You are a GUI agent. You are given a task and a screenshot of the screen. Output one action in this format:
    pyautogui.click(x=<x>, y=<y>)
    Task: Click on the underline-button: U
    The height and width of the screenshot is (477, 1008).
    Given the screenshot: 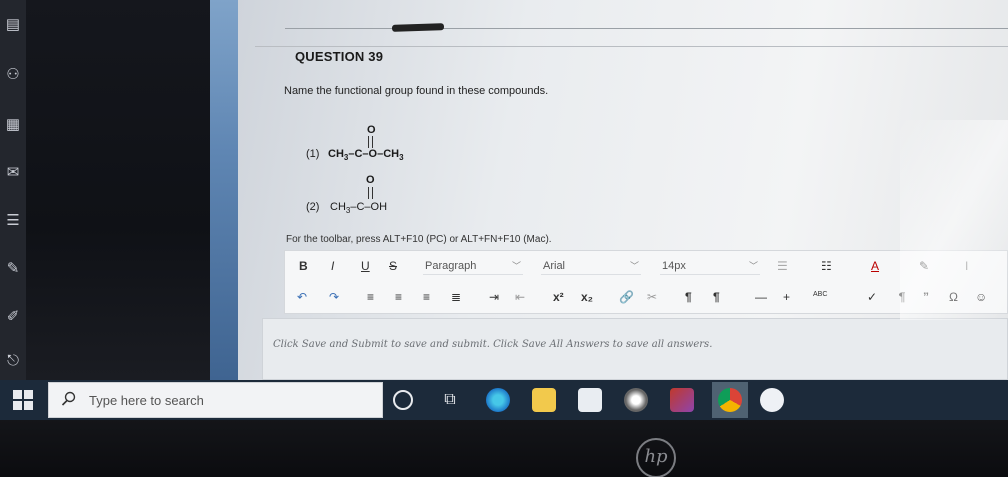 What is the action you would take?
    pyautogui.click(x=365, y=266)
    